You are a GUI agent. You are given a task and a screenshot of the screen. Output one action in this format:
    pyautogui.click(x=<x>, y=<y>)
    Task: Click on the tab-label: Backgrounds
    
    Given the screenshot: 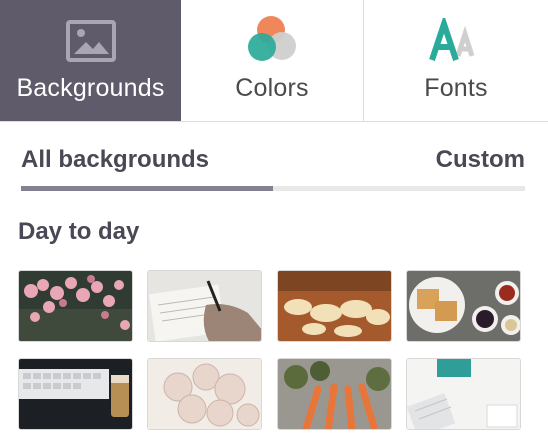 What is the action you would take?
    pyautogui.click(x=90, y=88)
    